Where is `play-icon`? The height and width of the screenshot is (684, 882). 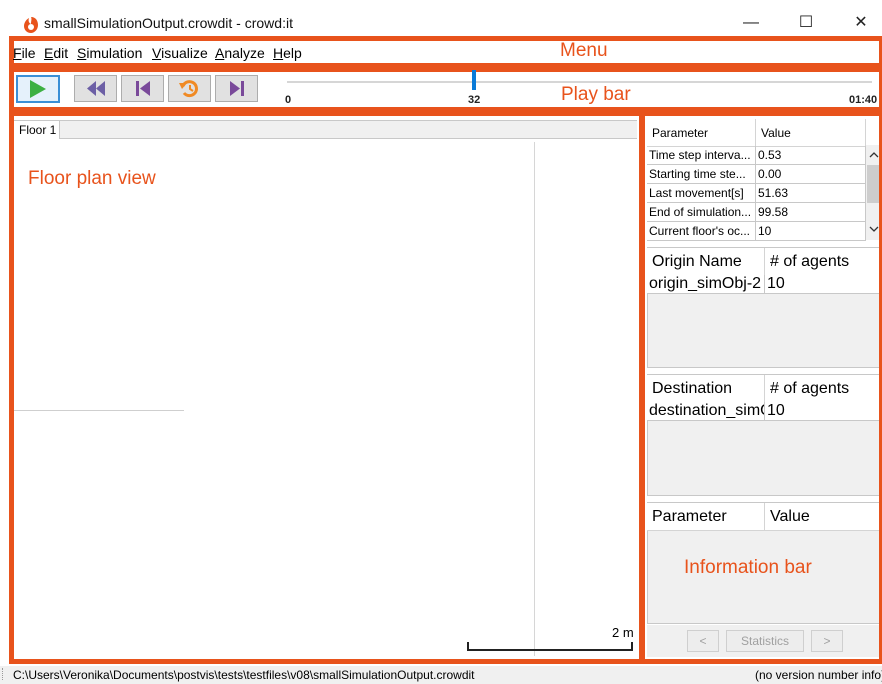 play-icon is located at coordinates (38, 89).